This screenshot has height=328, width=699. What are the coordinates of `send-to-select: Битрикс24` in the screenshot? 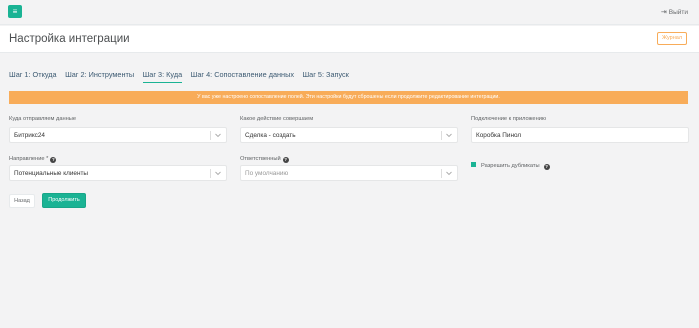 It's located at (118, 135).